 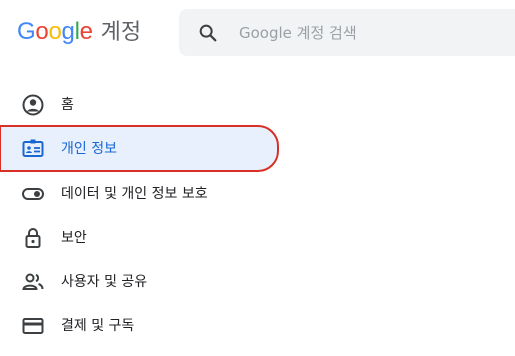 What do you see at coordinates (89, 149) in the screenshot?
I see `nav-item-label: 개인 정보` at bounding box center [89, 149].